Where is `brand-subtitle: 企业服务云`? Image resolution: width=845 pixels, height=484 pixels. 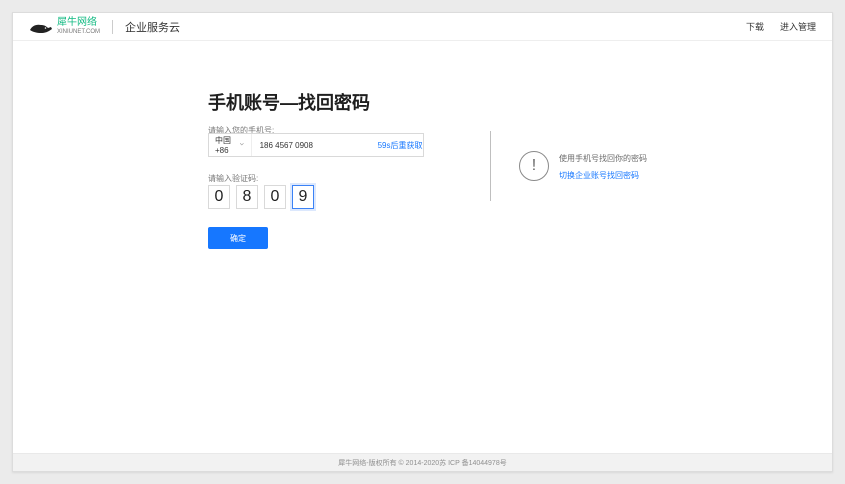 brand-subtitle: 企业服务云 is located at coordinates (153, 27).